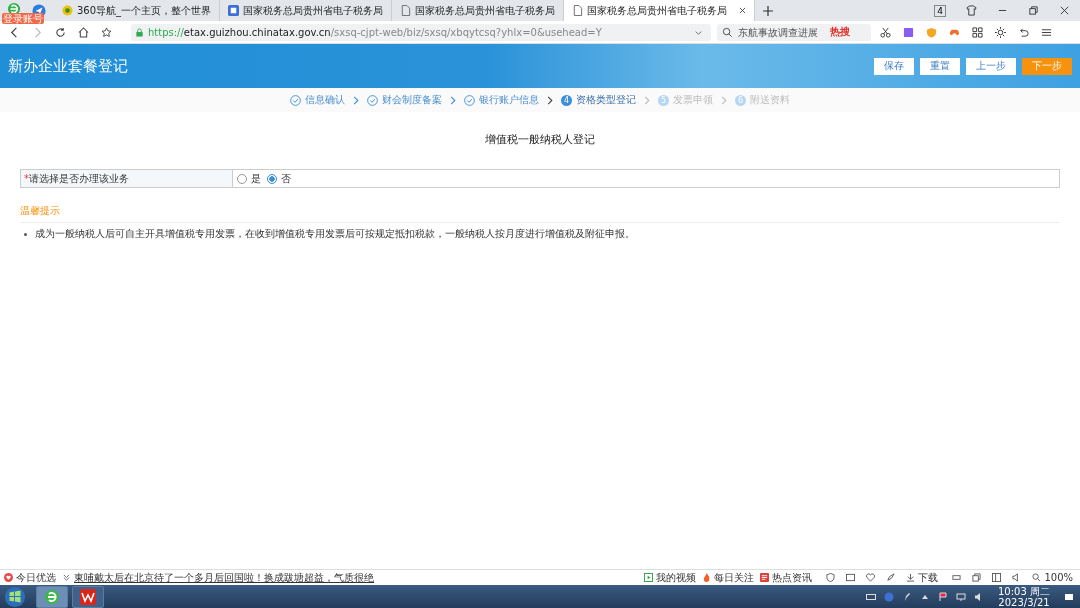 Image resolution: width=1080 pixels, height=608 pixels. Describe the element at coordinates (1024, 602) in the screenshot. I see `clock-date: 2023/3/21` at that location.